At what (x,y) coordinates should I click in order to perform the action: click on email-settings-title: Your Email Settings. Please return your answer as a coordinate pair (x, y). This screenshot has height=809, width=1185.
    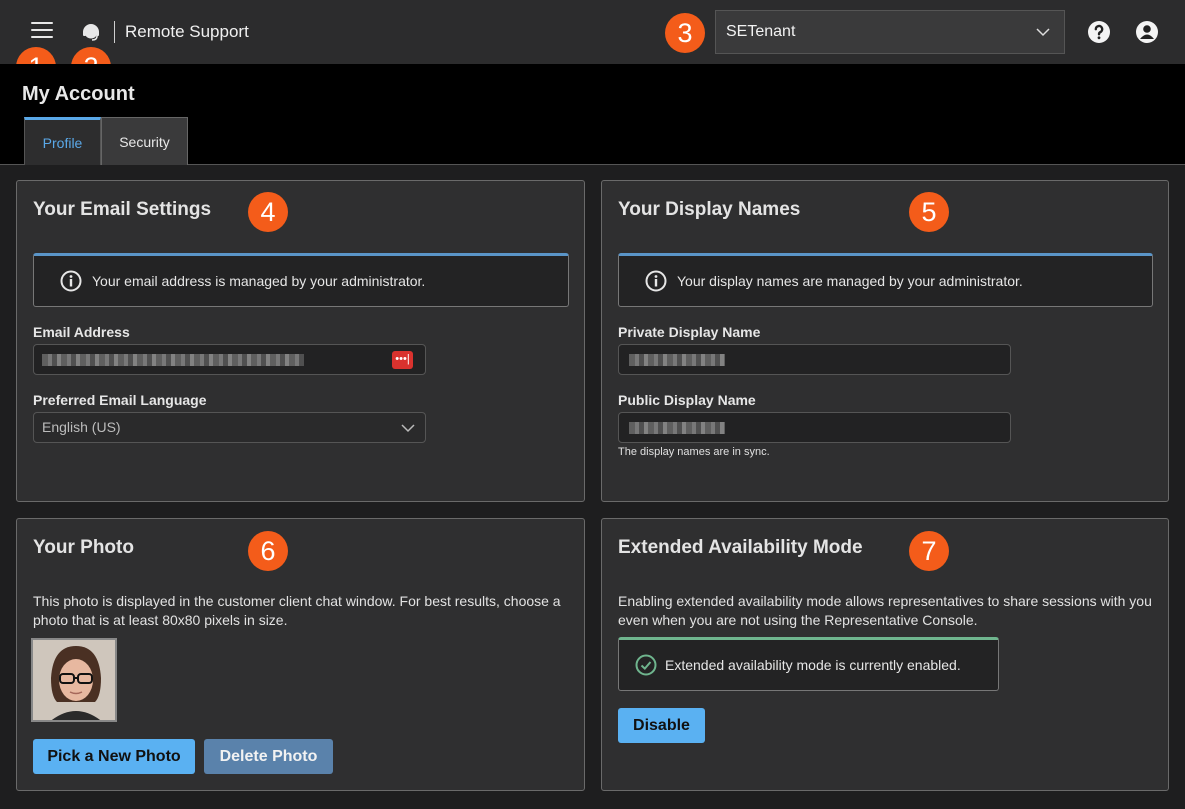
    Looking at the image, I should click on (122, 209).